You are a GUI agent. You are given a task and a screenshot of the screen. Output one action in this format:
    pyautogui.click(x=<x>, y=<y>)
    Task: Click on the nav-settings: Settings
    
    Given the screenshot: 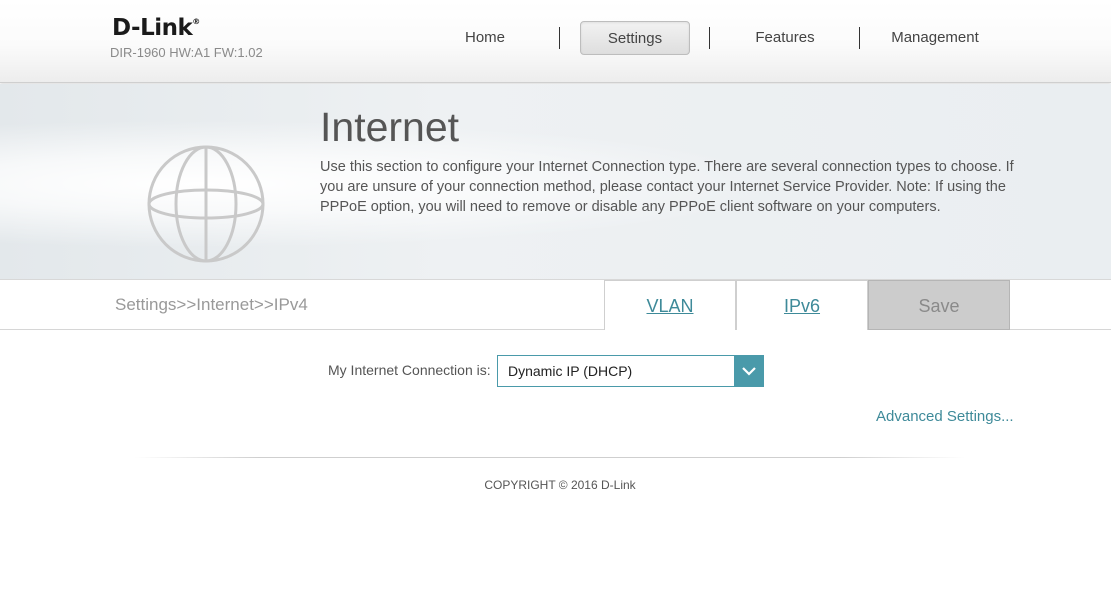 What is the action you would take?
    pyautogui.click(x=635, y=38)
    